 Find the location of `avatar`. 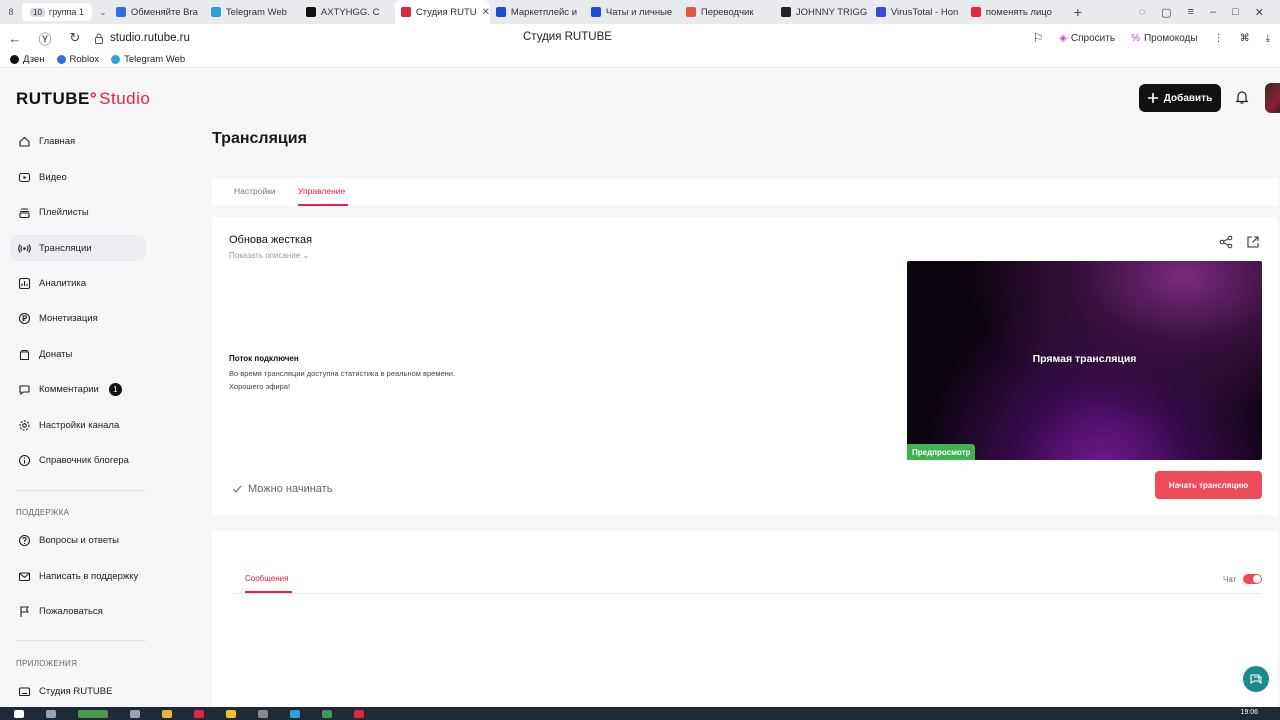

avatar is located at coordinates (1272, 98).